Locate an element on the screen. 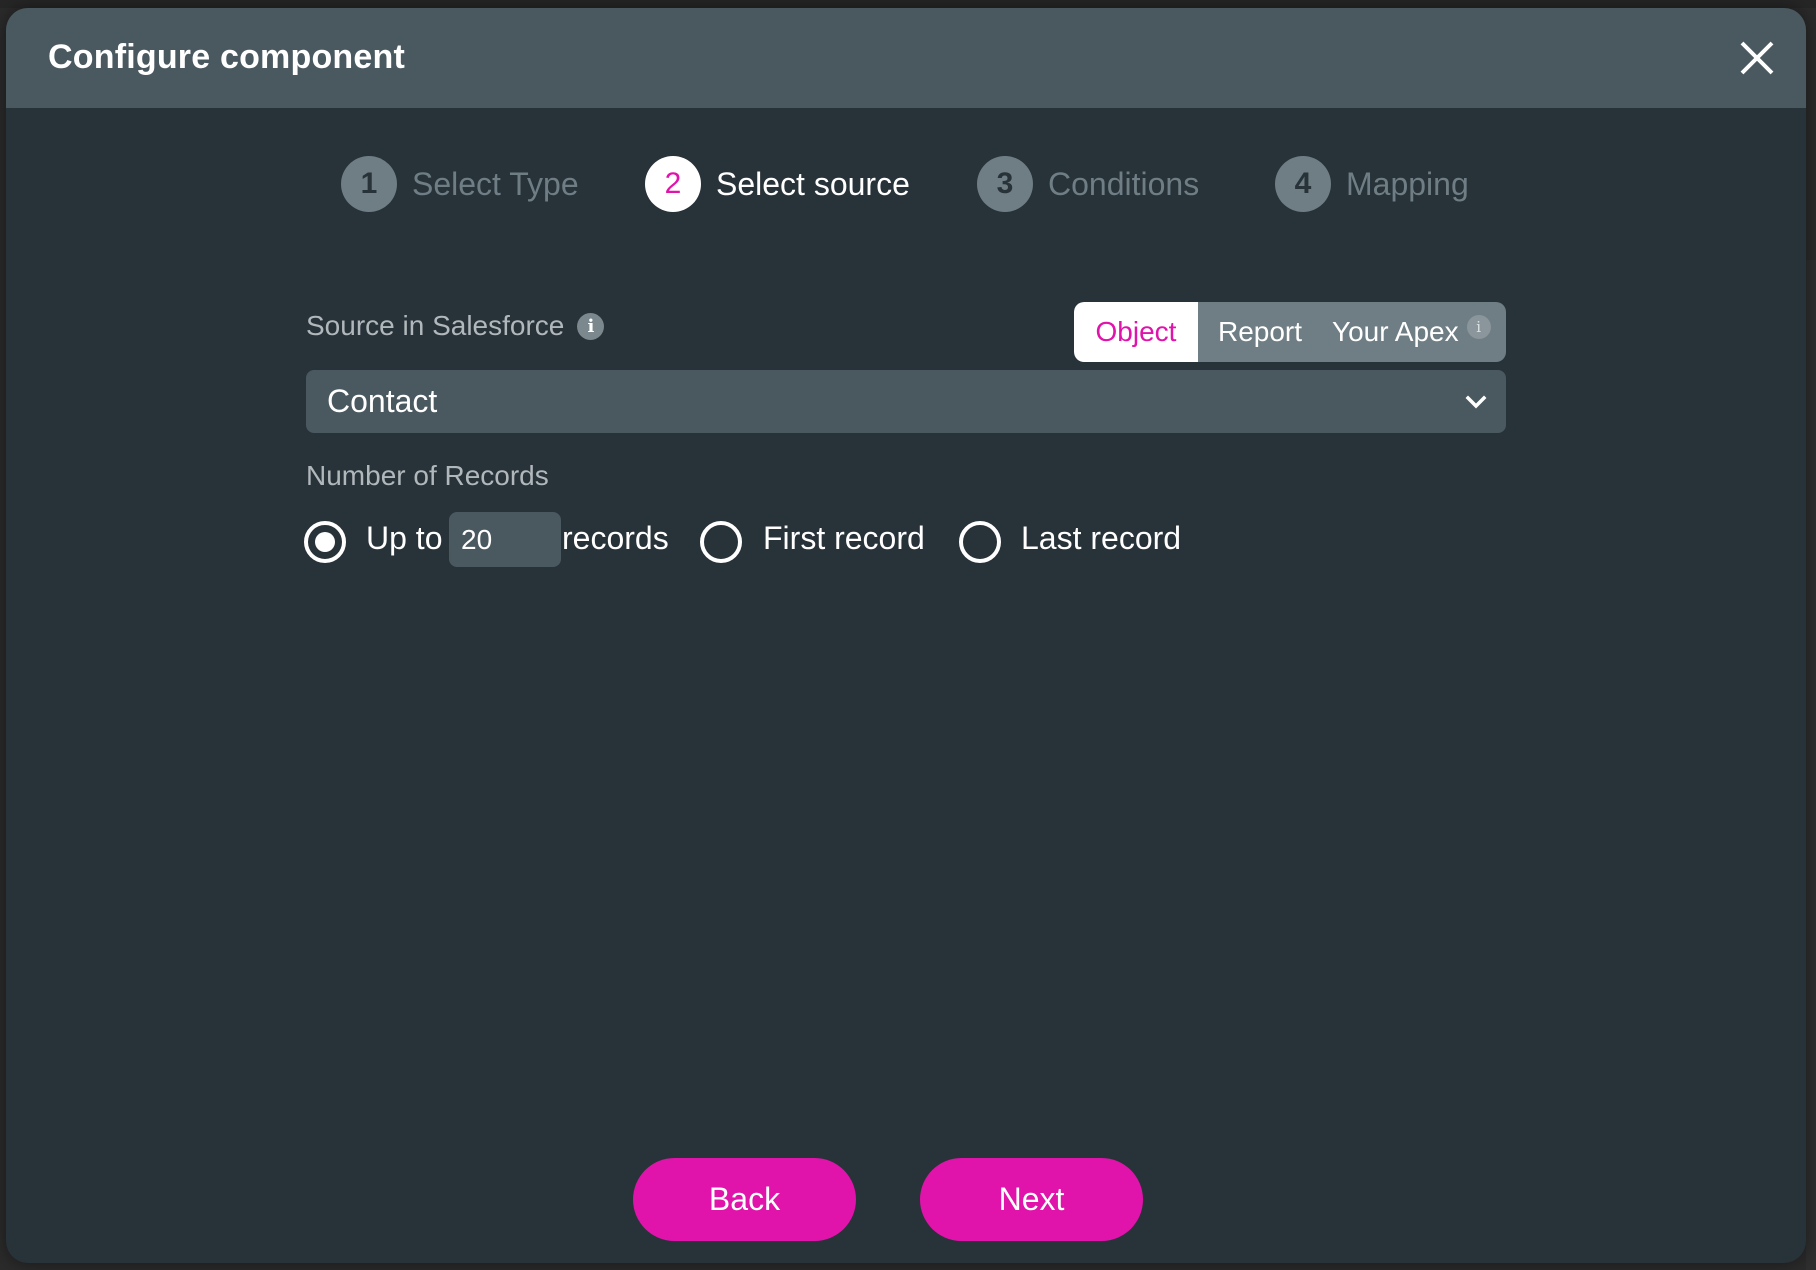  source-type-report: Report is located at coordinates (1260, 332).